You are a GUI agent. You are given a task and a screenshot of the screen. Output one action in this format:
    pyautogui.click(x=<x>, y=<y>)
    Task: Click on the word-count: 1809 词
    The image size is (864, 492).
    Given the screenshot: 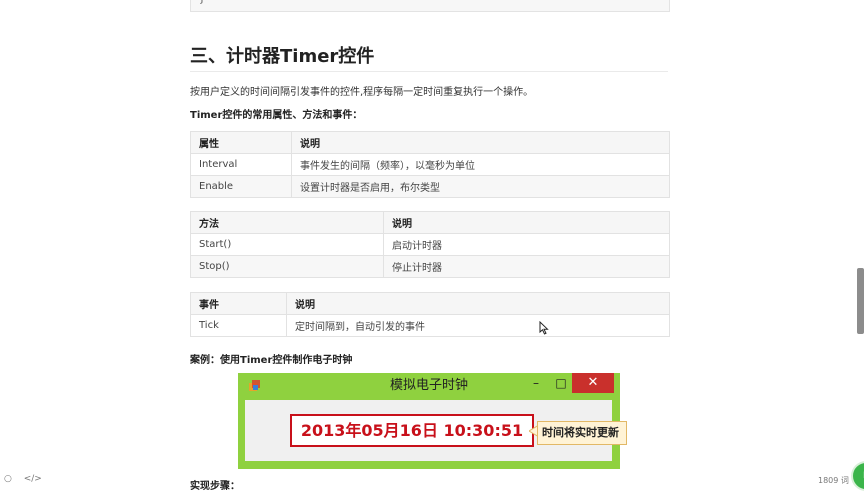 What is the action you would take?
    pyautogui.click(x=833, y=480)
    